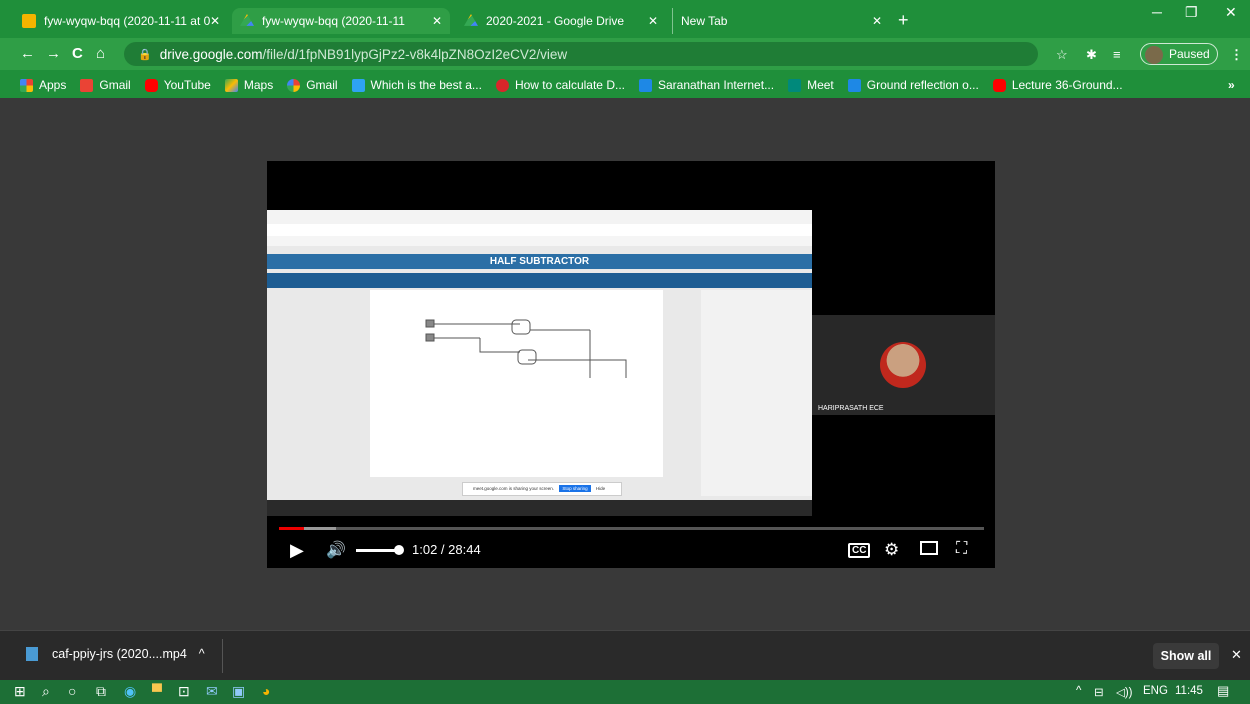 This screenshot has height=704, width=1250. What do you see at coordinates (625, 692) in the screenshot?
I see `windows-taskbar: ⊞ ⌕ ○ ⧉ ◉ ▀ ⊡ ✉ ▣ ◕ ^ ⊟ ◁)) ENG 11:45 ▤` at bounding box center [625, 692].